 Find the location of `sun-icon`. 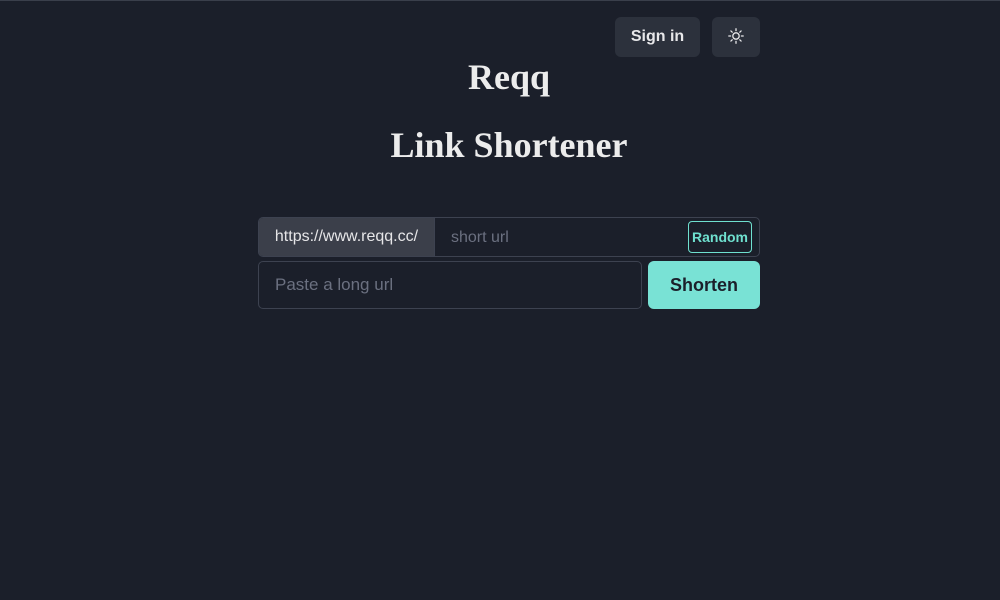

sun-icon is located at coordinates (736, 37).